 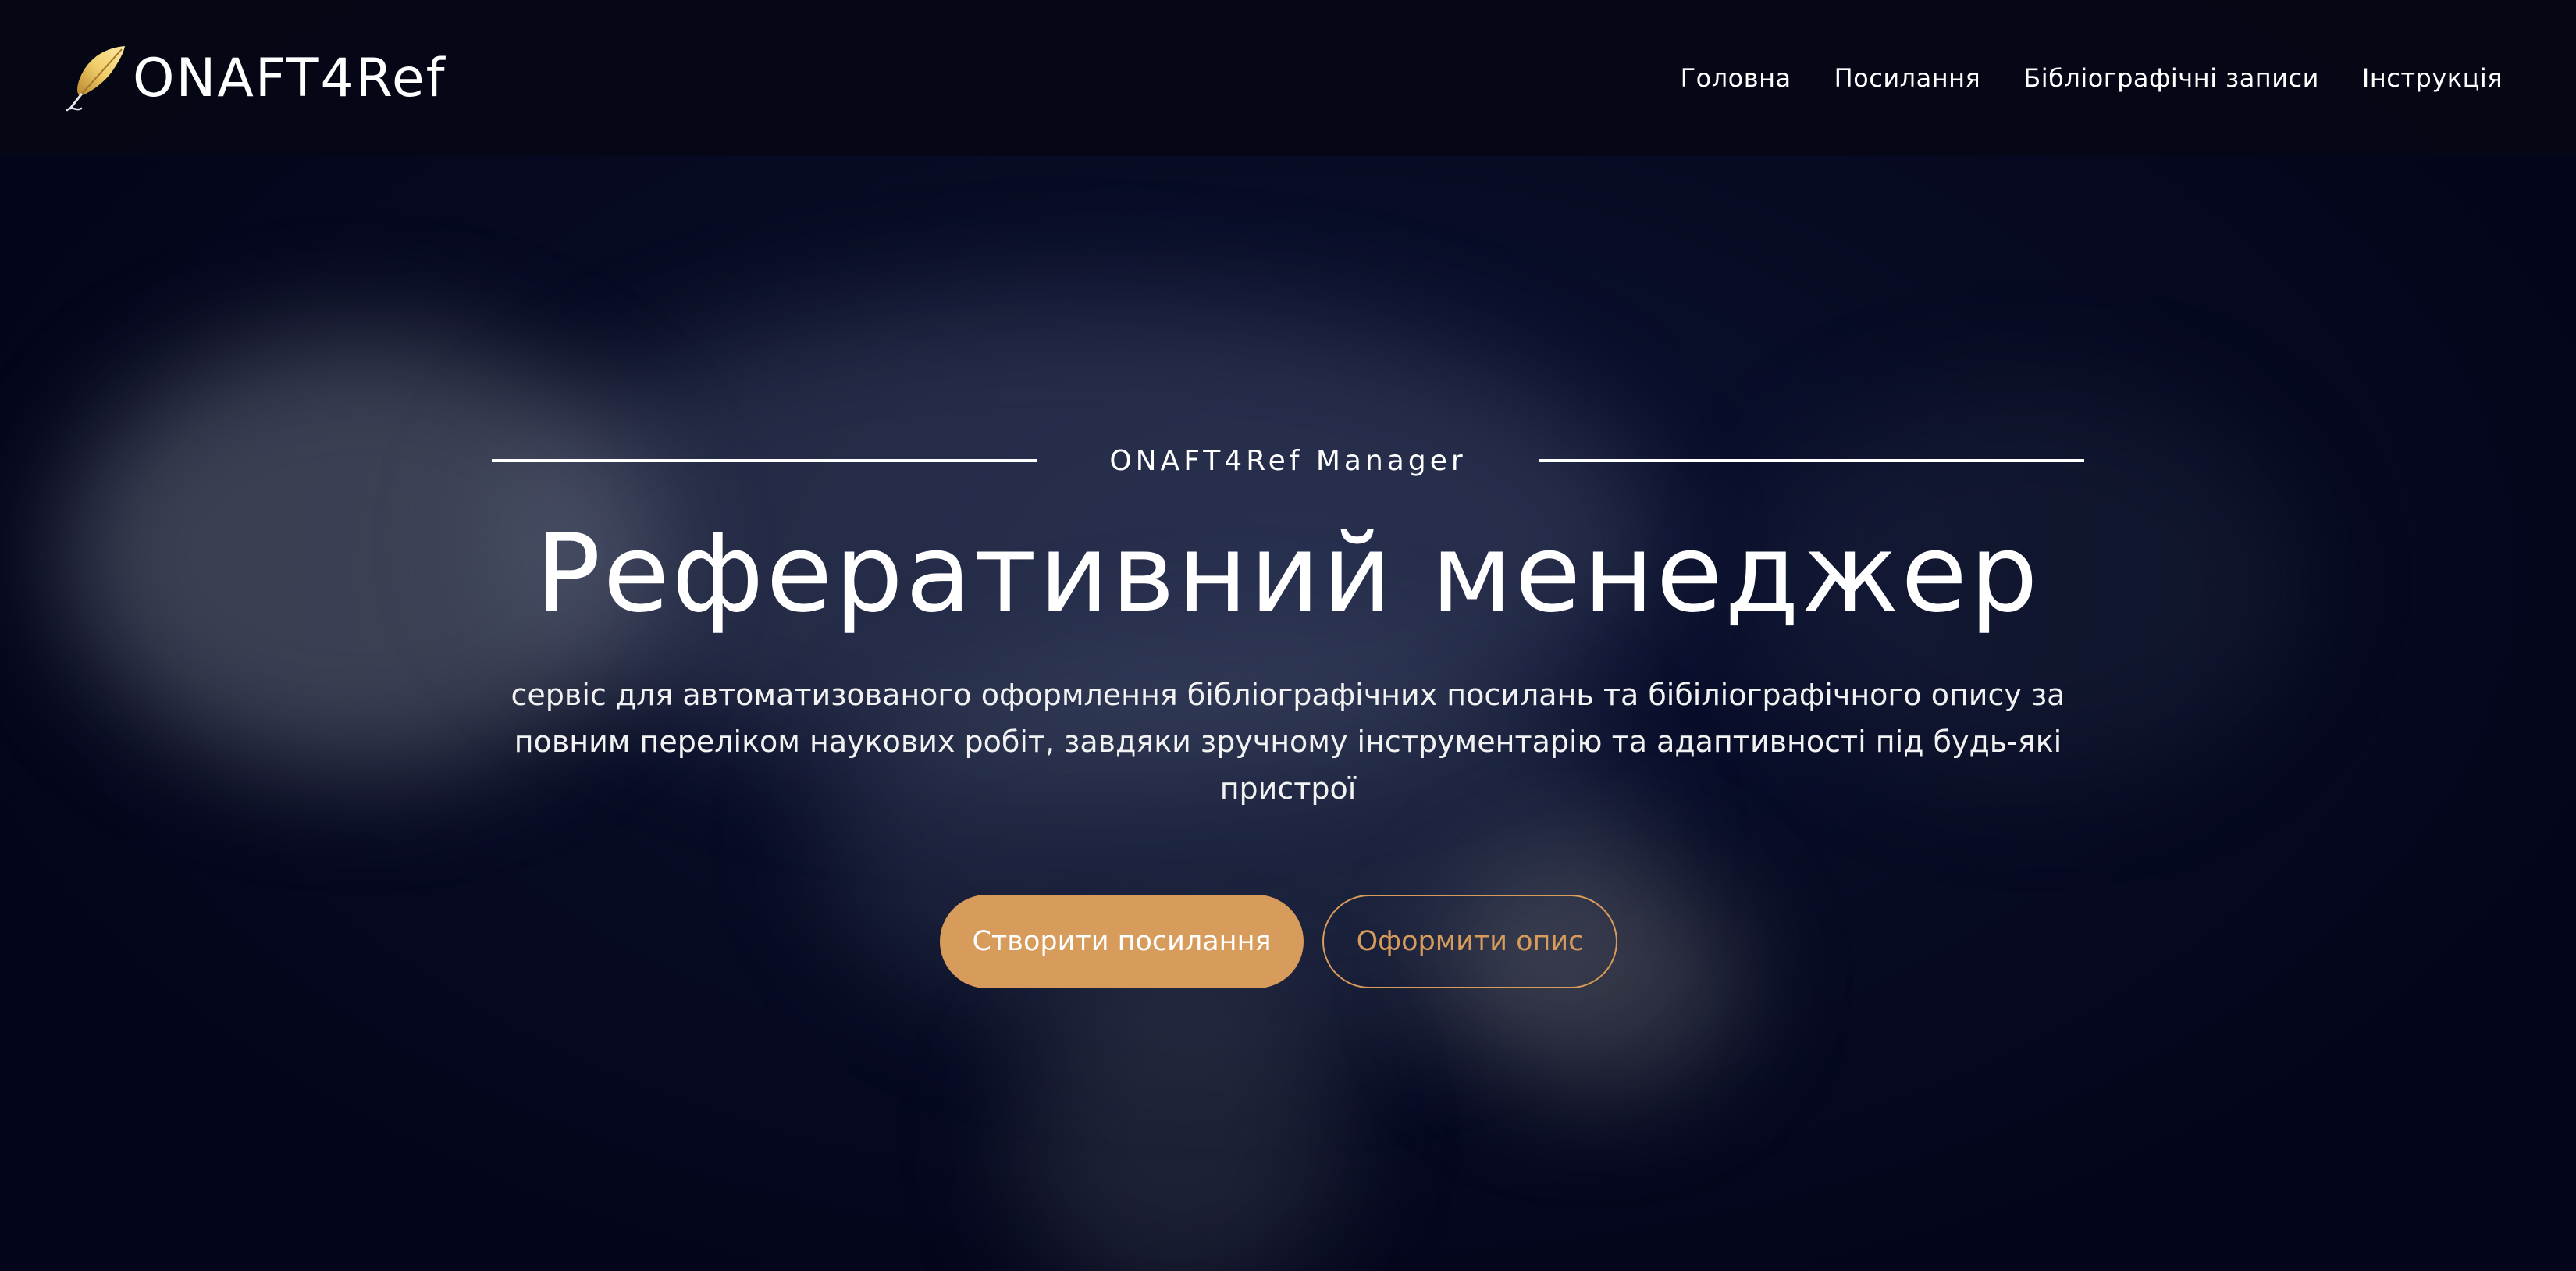 What do you see at coordinates (1122, 941) in the screenshot?
I see `create-reference-button: Створити посилання` at bounding box center [1122, 941].